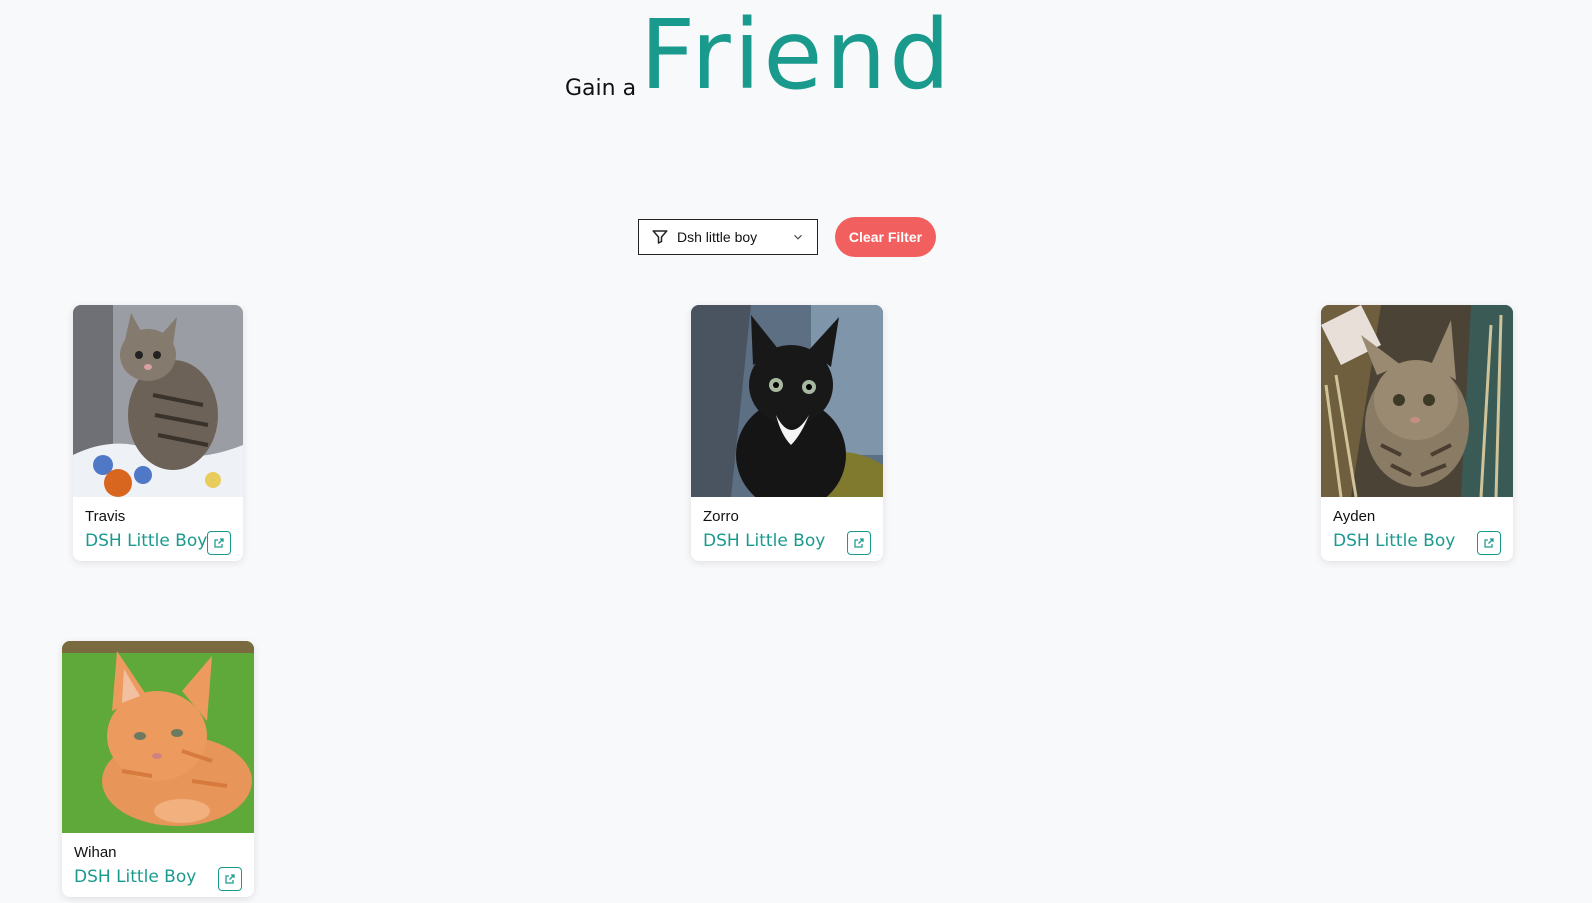  I want to click on page-heading: Gain a Friend, so click(796, 55).